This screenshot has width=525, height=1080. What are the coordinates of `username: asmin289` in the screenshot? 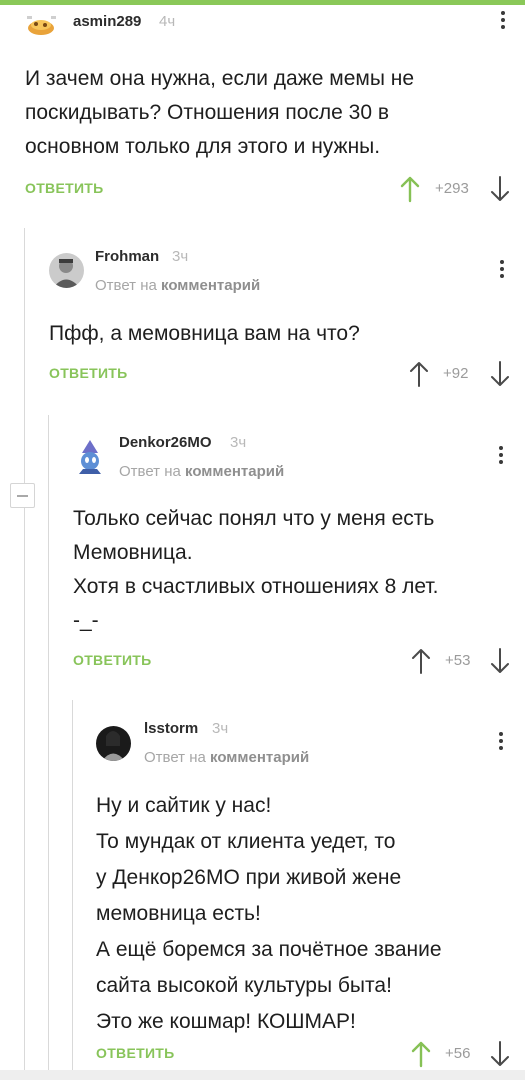 It's located at (107, 21).